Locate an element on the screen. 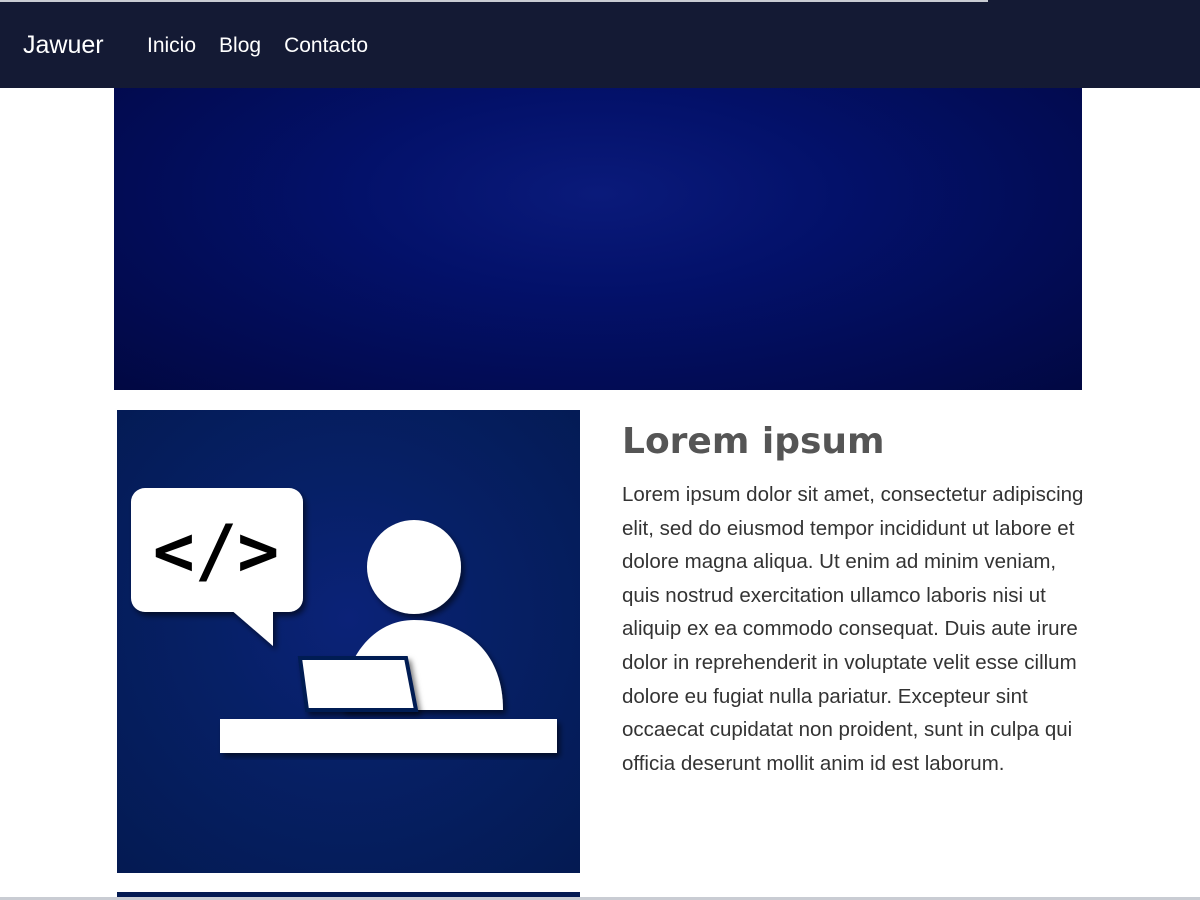  developer-at-laptop-icon: </> is located at coordinates (344, 620).